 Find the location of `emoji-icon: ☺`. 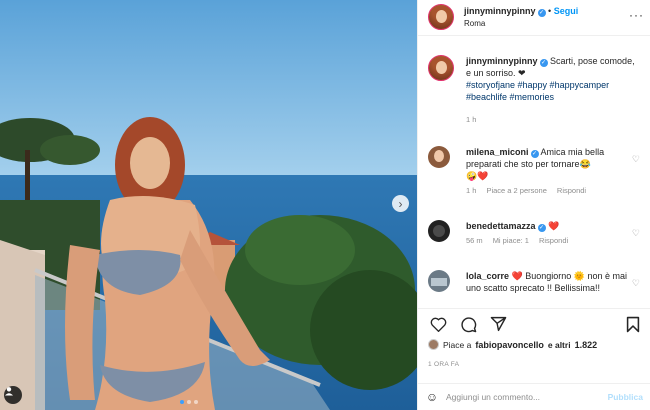

emoji-icon: ☺ is located at coordinates (432, 397).